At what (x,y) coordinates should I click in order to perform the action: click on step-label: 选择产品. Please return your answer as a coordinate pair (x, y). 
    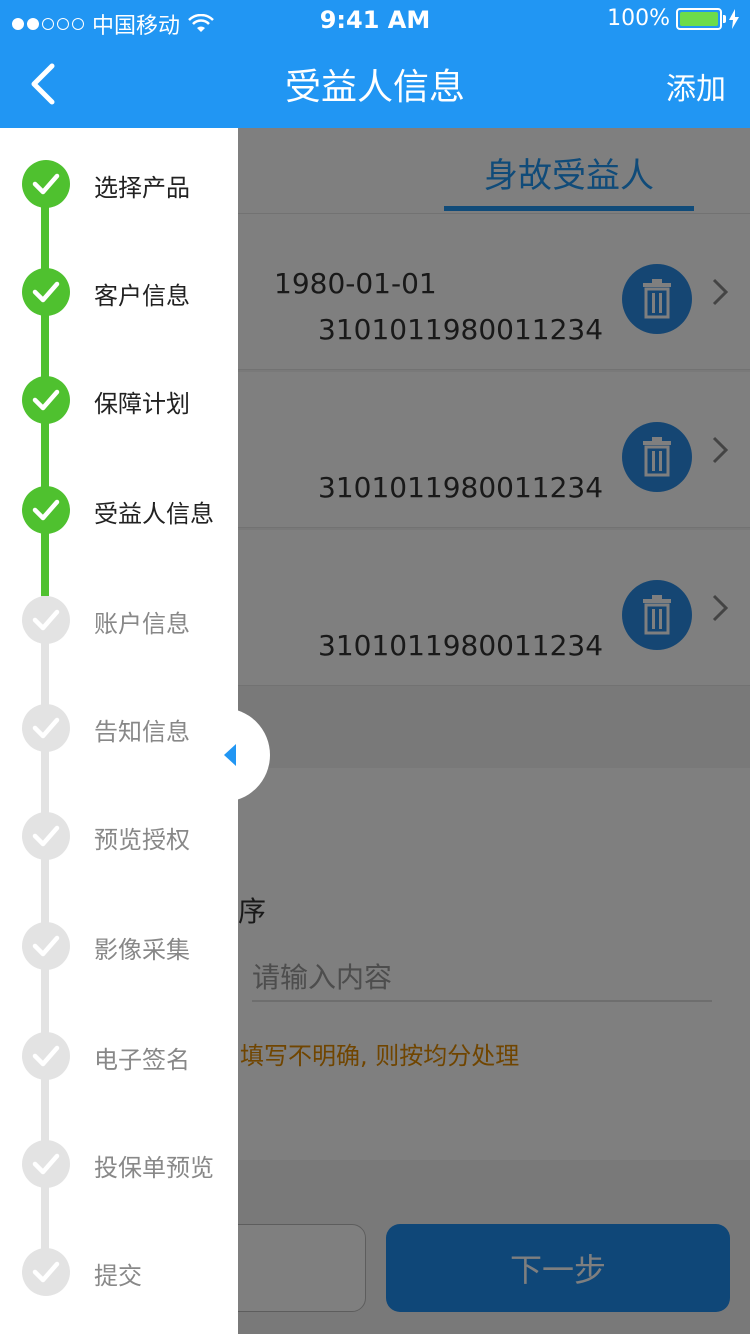
    Looking at the image, I should click on (142, 188).